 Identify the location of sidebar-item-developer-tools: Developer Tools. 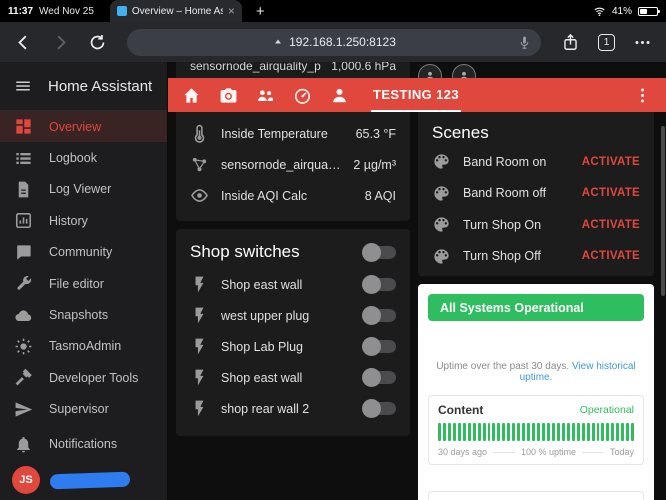
(83, 377).